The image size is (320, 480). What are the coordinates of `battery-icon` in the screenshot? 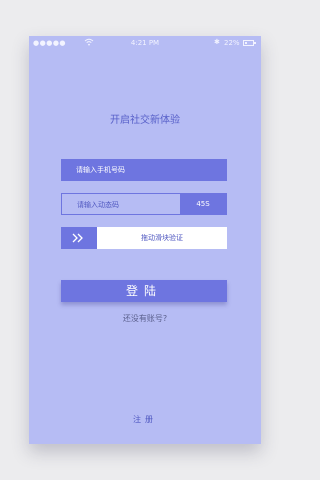 It's located at (249, 43).